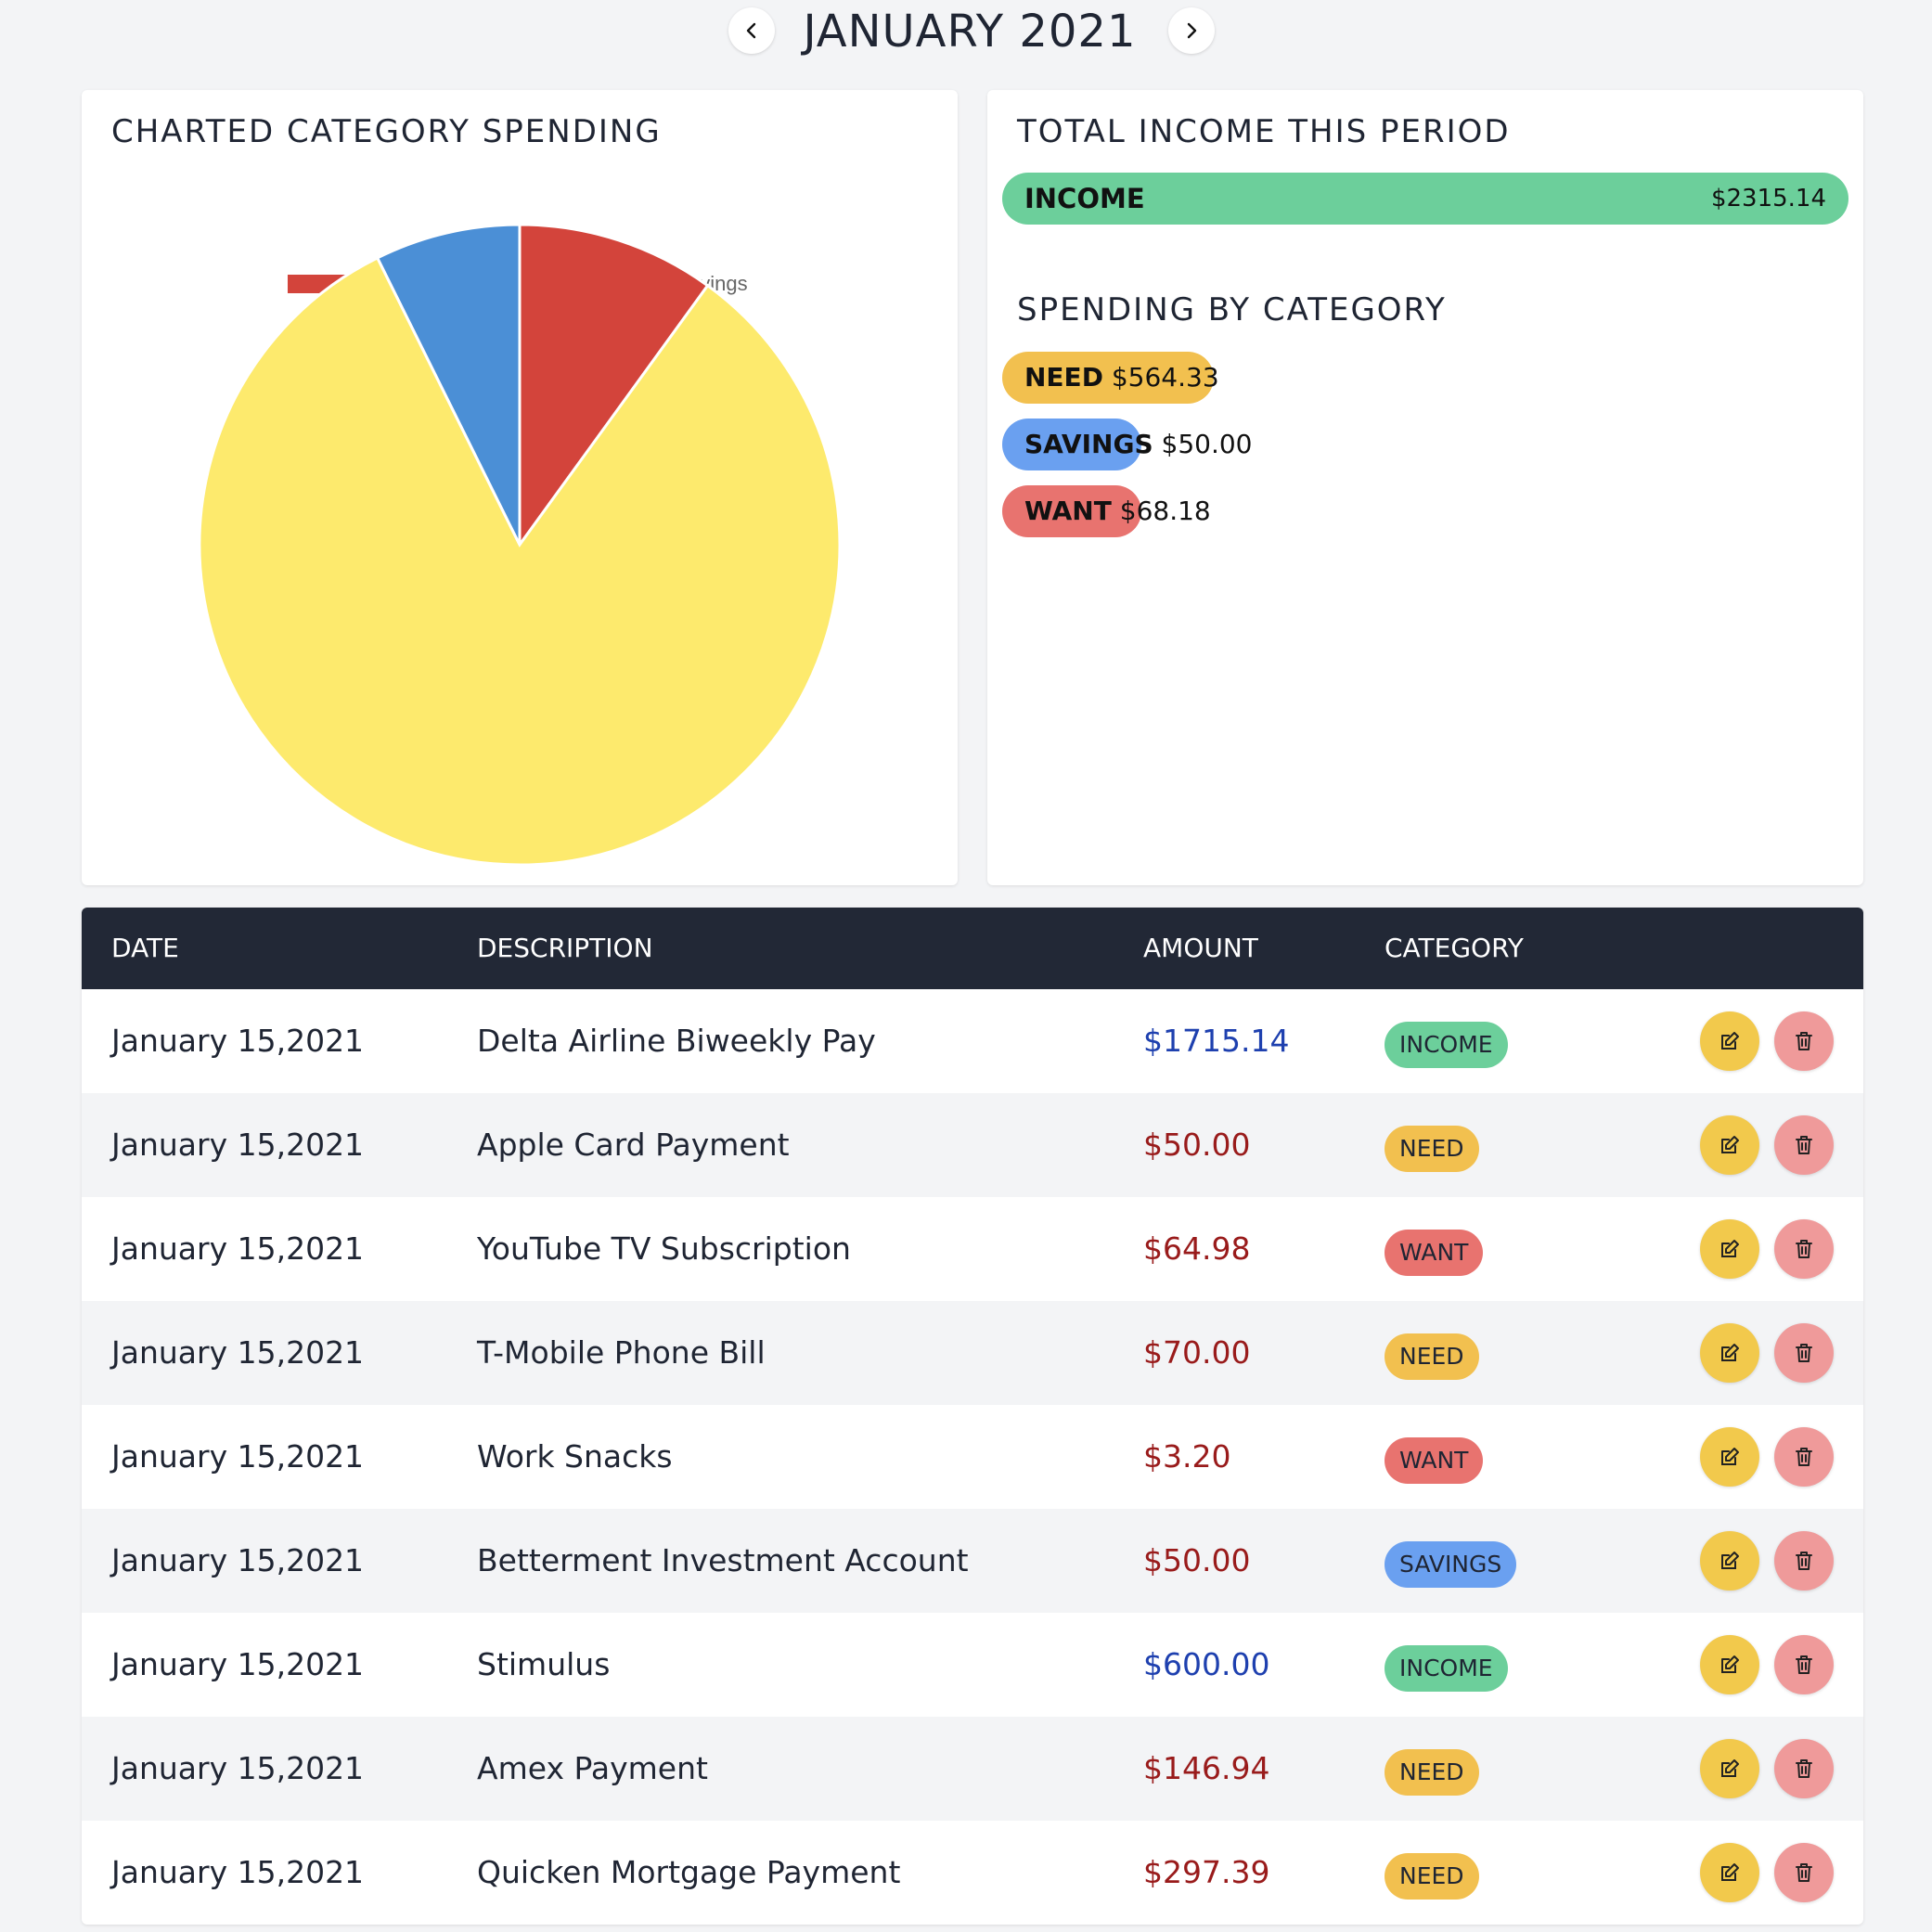 This screenshot has width=1932, height=1932. What do you see at coordinates (1197, 1353) in the screenshot?
I see `row-amount: $70.00` at bounding box center [1197, 1353].